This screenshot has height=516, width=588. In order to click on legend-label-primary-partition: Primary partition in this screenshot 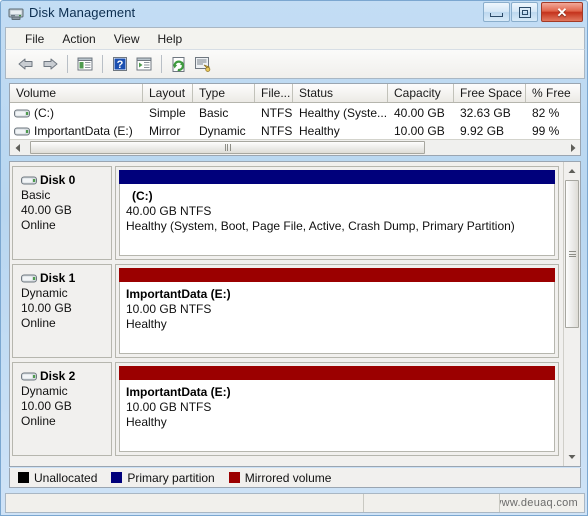, I will do `click(171, 477)`.